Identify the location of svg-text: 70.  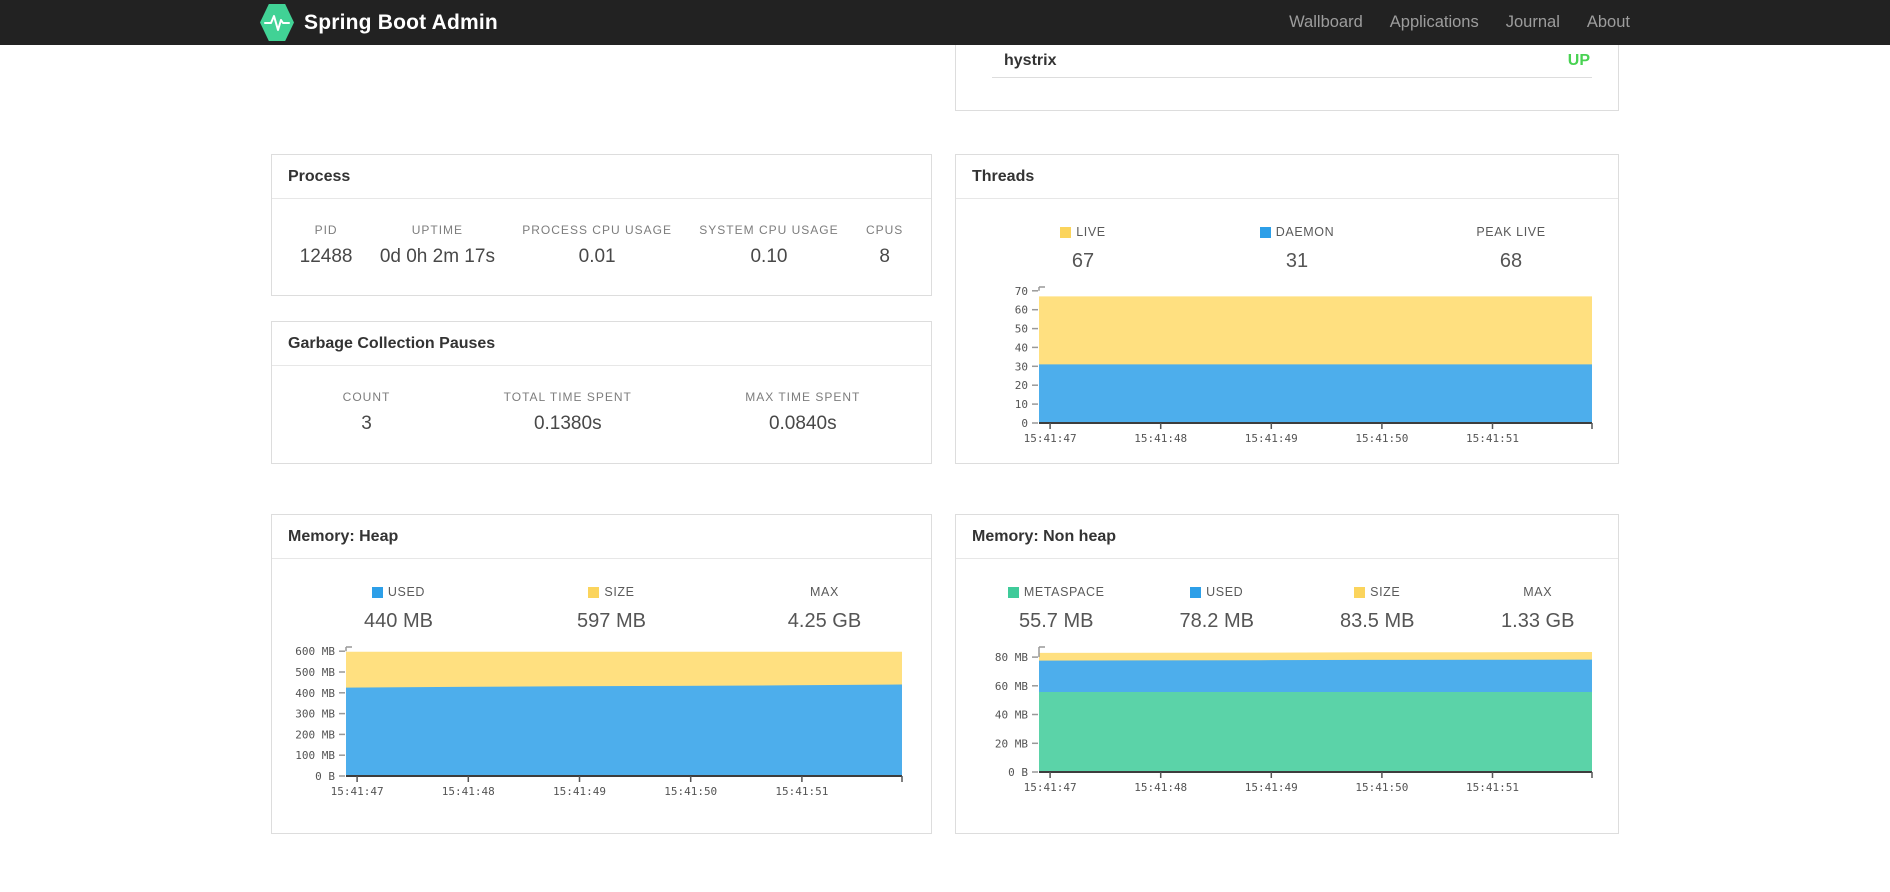
(1021, 291).